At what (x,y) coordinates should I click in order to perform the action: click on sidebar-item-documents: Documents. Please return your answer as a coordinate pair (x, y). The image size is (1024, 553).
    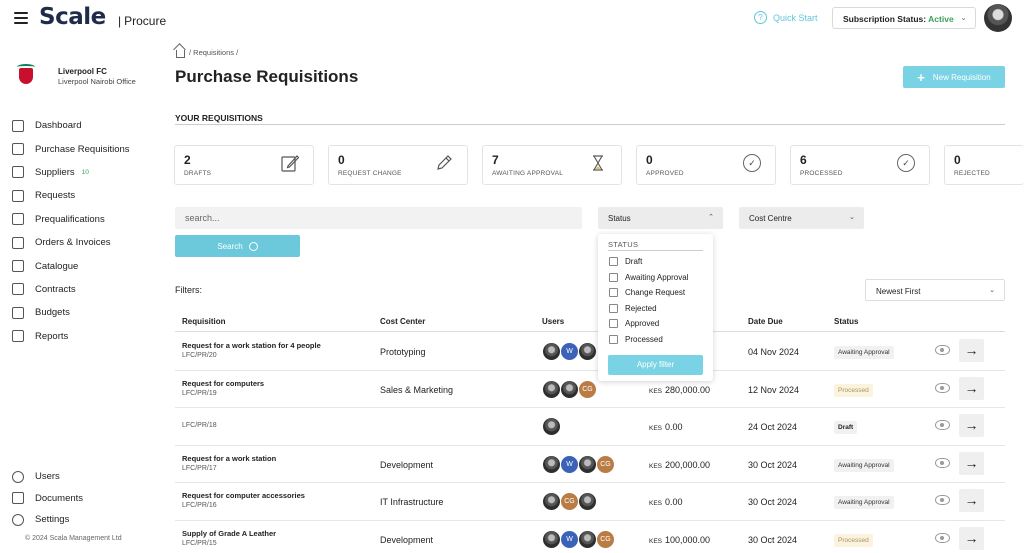
    Looking at the image, I should click on (82, 499).